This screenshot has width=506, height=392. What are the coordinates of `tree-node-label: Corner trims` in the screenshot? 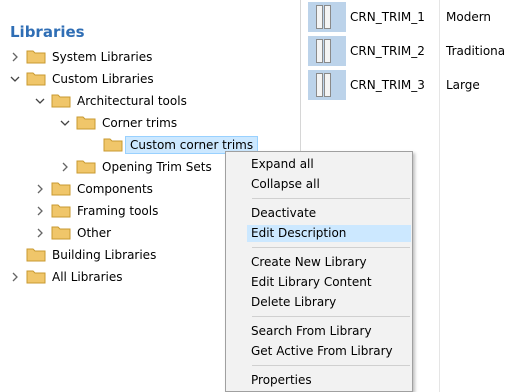 It's located at (140, 123).